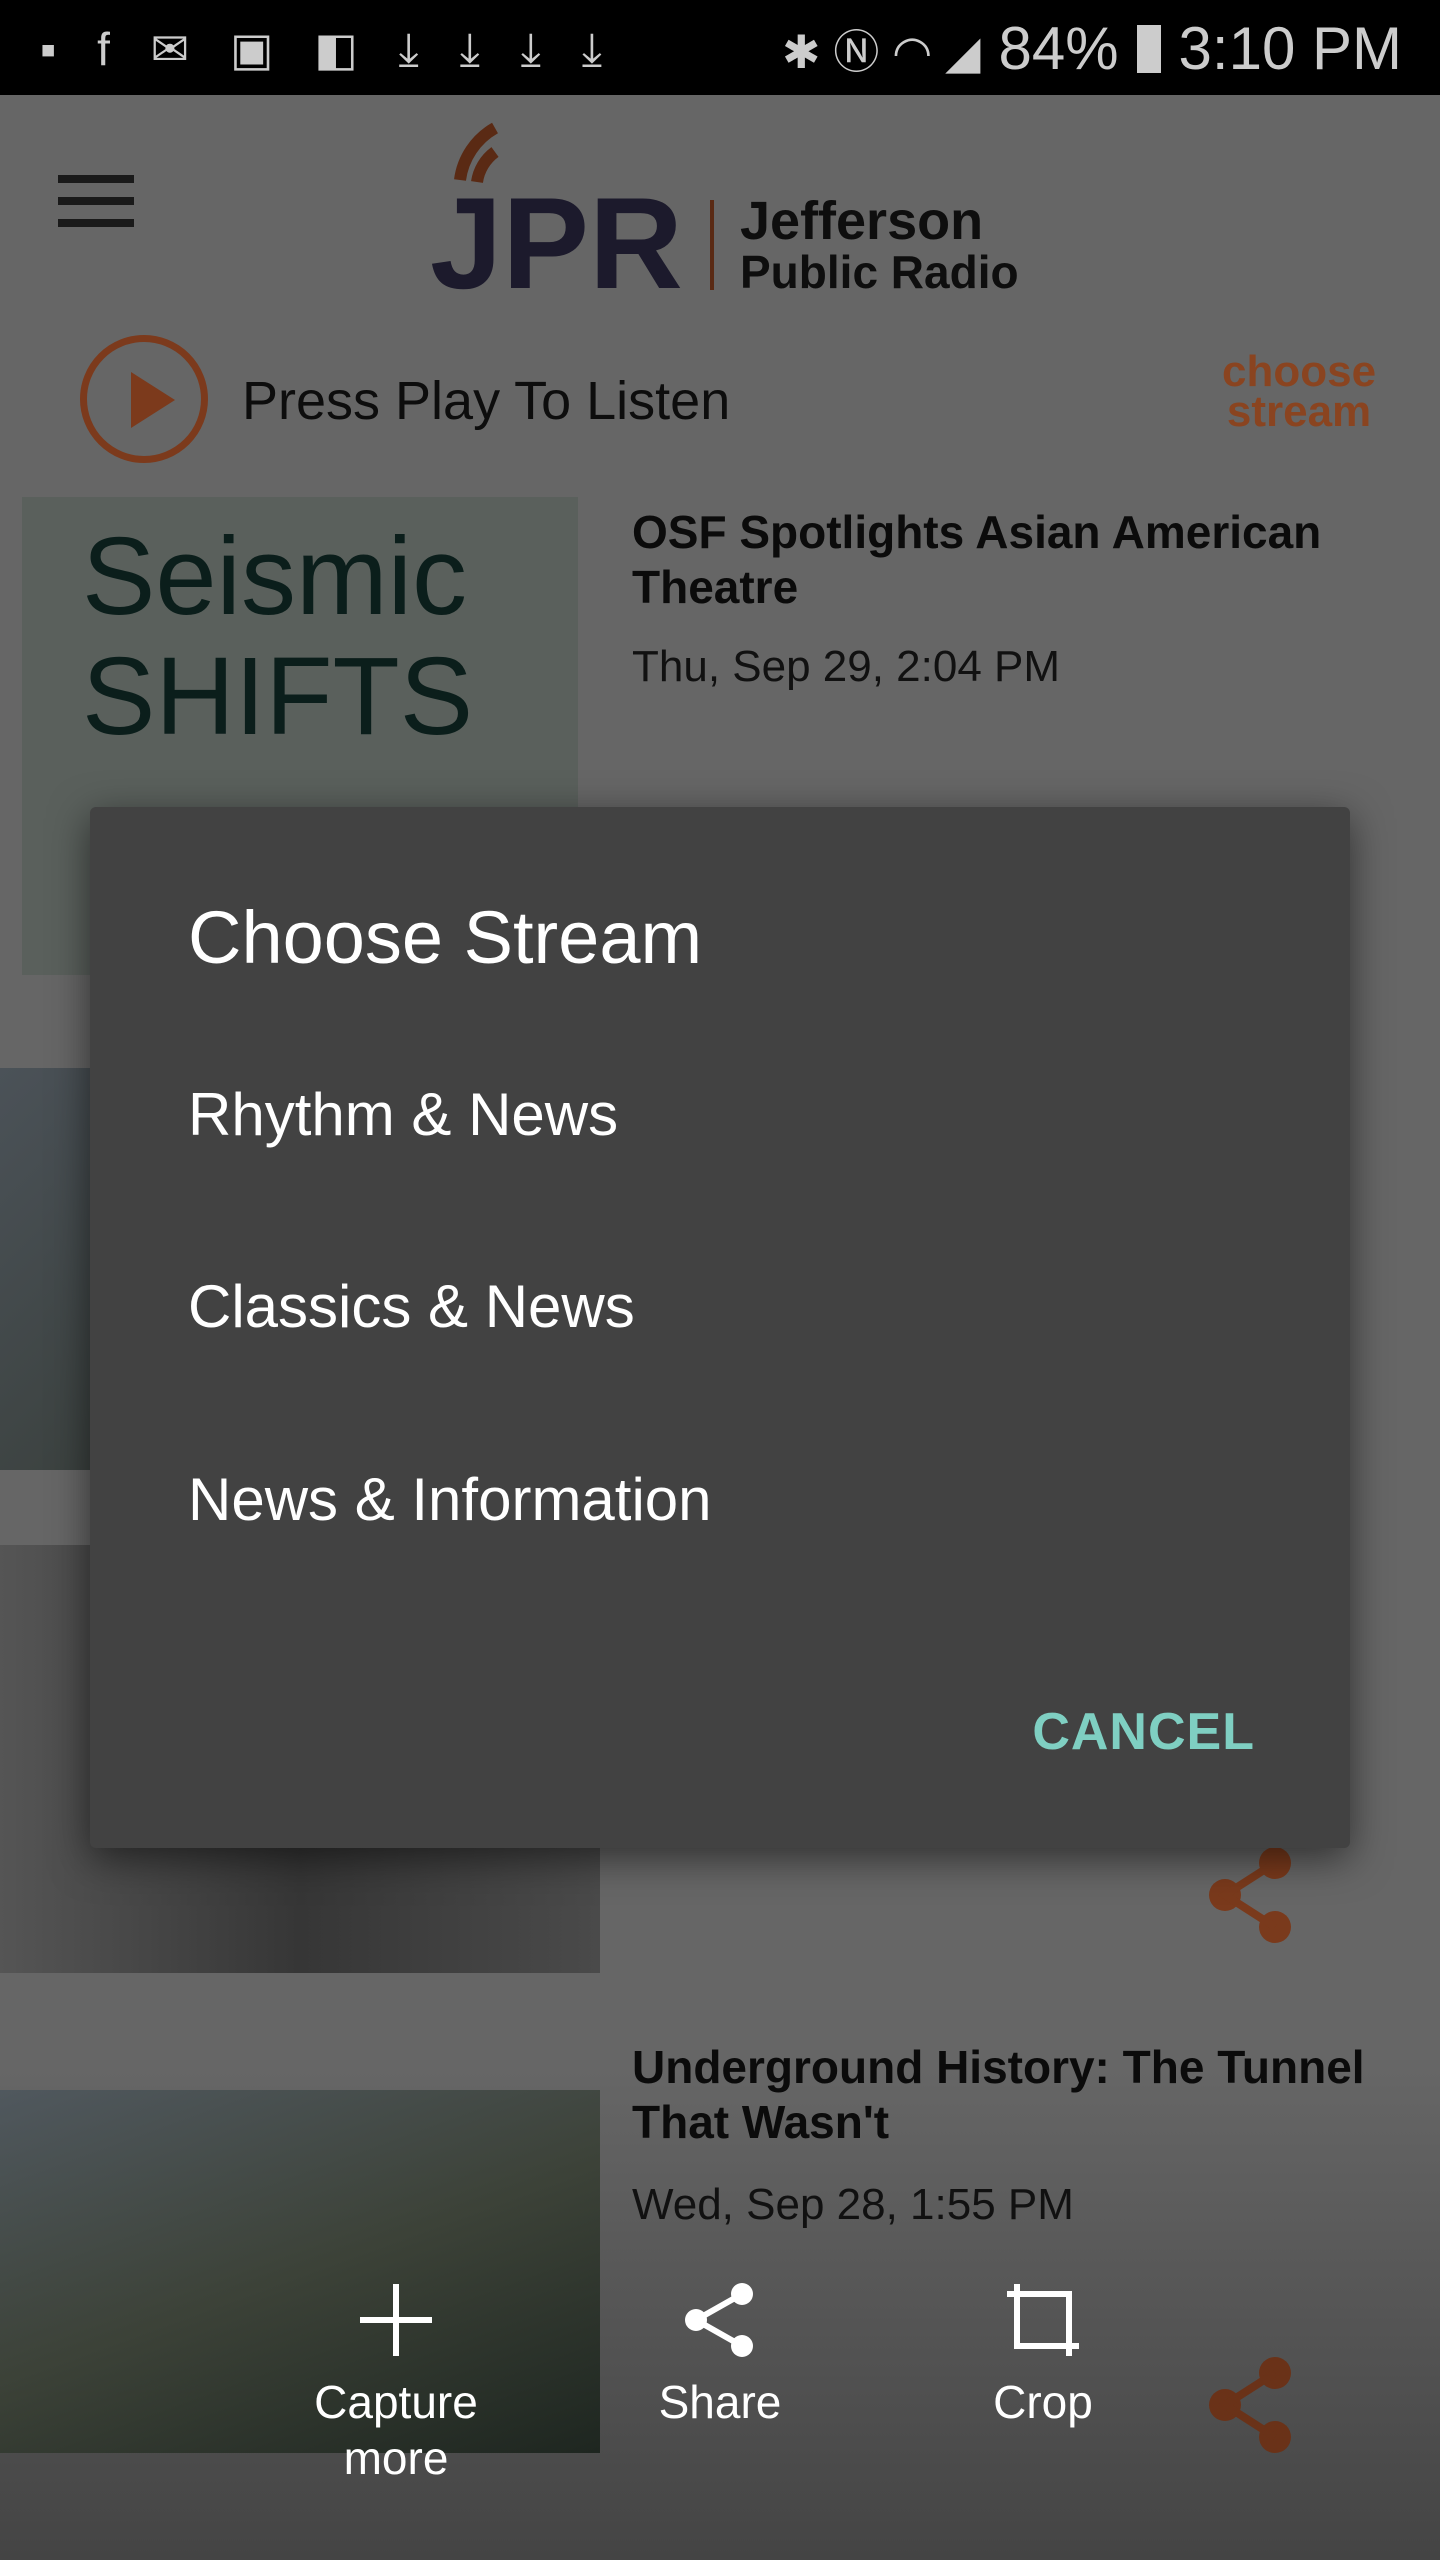  I want to click on capture-more-button: Capture more, so click(396, 2383).